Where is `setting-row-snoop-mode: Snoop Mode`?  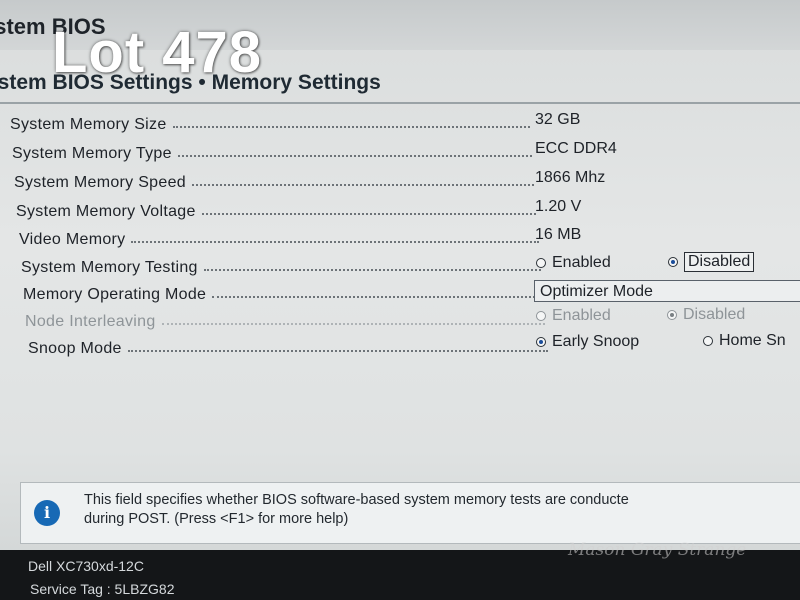 setting-row-snoop-mode: Snoop Mode is located at coordinates (288, 349).